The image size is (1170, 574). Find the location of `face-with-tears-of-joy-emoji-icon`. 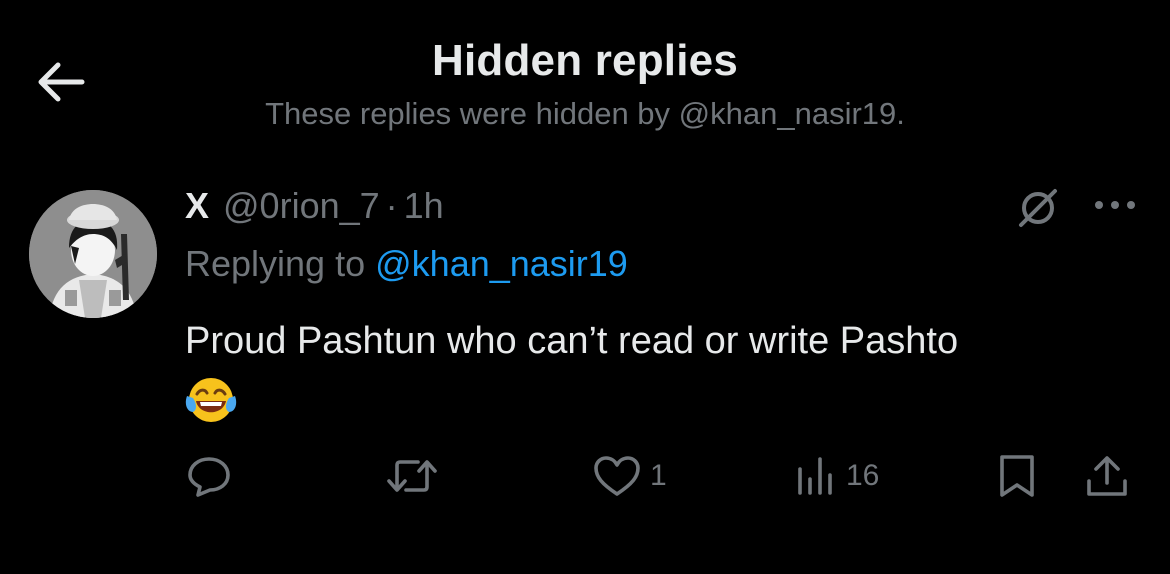

face-with-tears-of-joy-emoji-icon is located at coordinates (211, 400).